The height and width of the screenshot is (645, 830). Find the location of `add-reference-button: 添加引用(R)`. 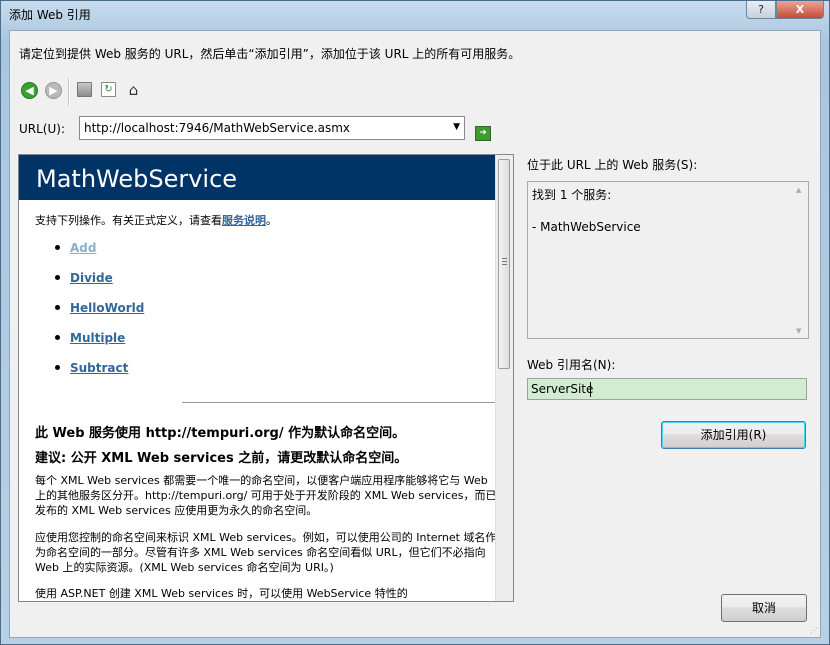

add-reference-button: 添加引用(R) is located at coordinates (733, 435).